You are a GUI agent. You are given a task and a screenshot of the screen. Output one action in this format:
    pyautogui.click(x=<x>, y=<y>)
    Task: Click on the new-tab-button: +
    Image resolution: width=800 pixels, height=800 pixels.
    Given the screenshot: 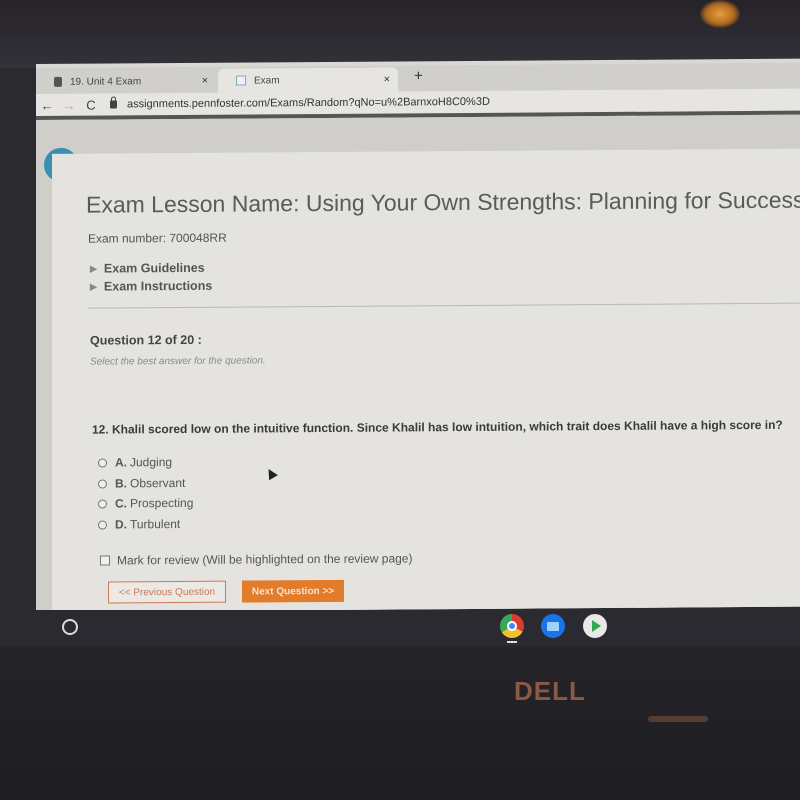 What is the action you would take?
    pyautogui.click(x=418, y=75)
    